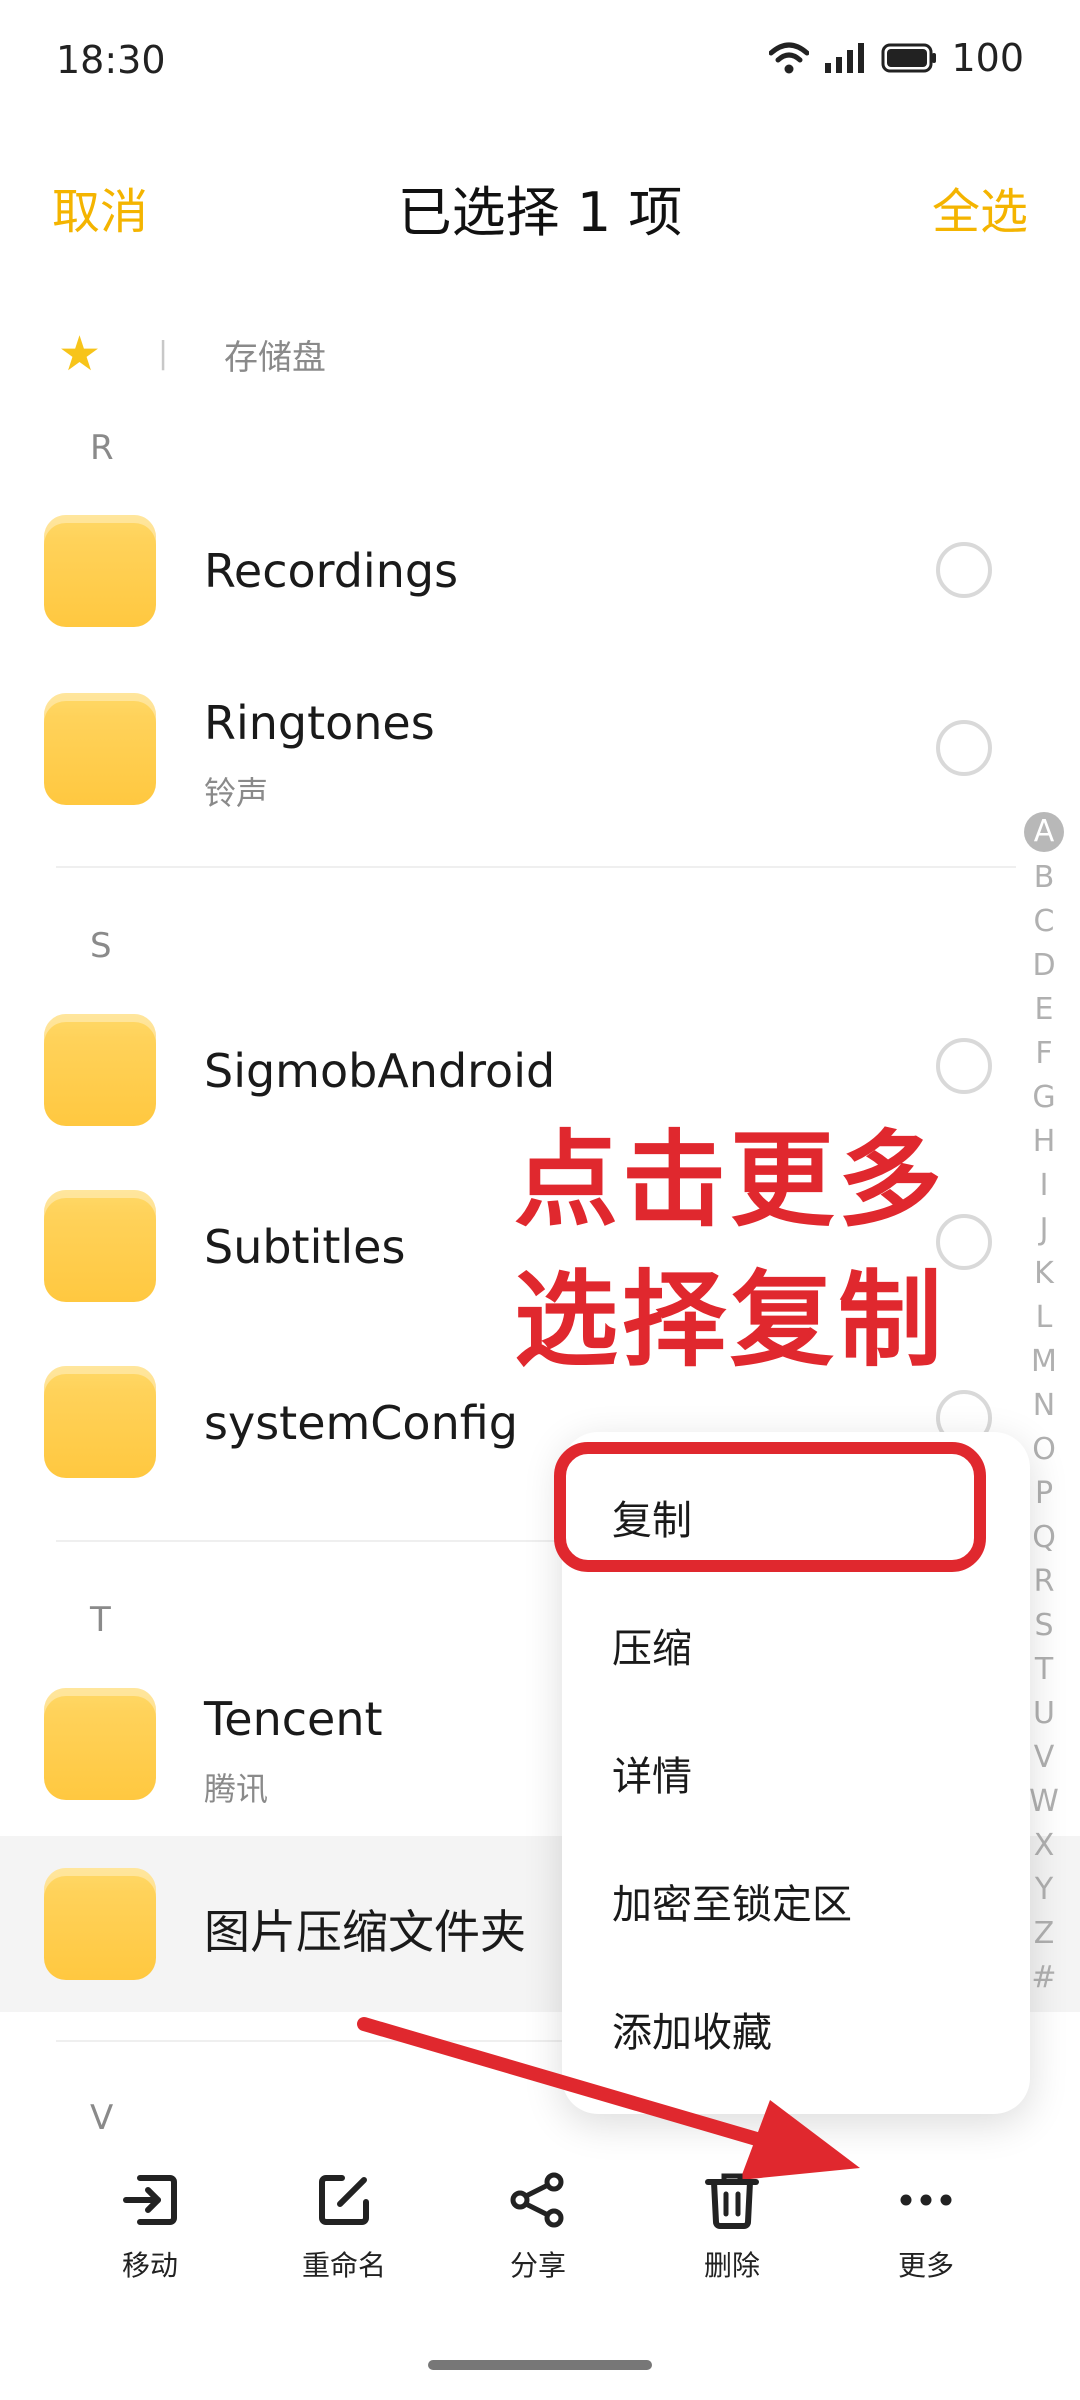 The image size is (1080, 2400). Describe the element at coordinates (1044, 1670) in the screenshot. I see `index-letter: T` at that location.